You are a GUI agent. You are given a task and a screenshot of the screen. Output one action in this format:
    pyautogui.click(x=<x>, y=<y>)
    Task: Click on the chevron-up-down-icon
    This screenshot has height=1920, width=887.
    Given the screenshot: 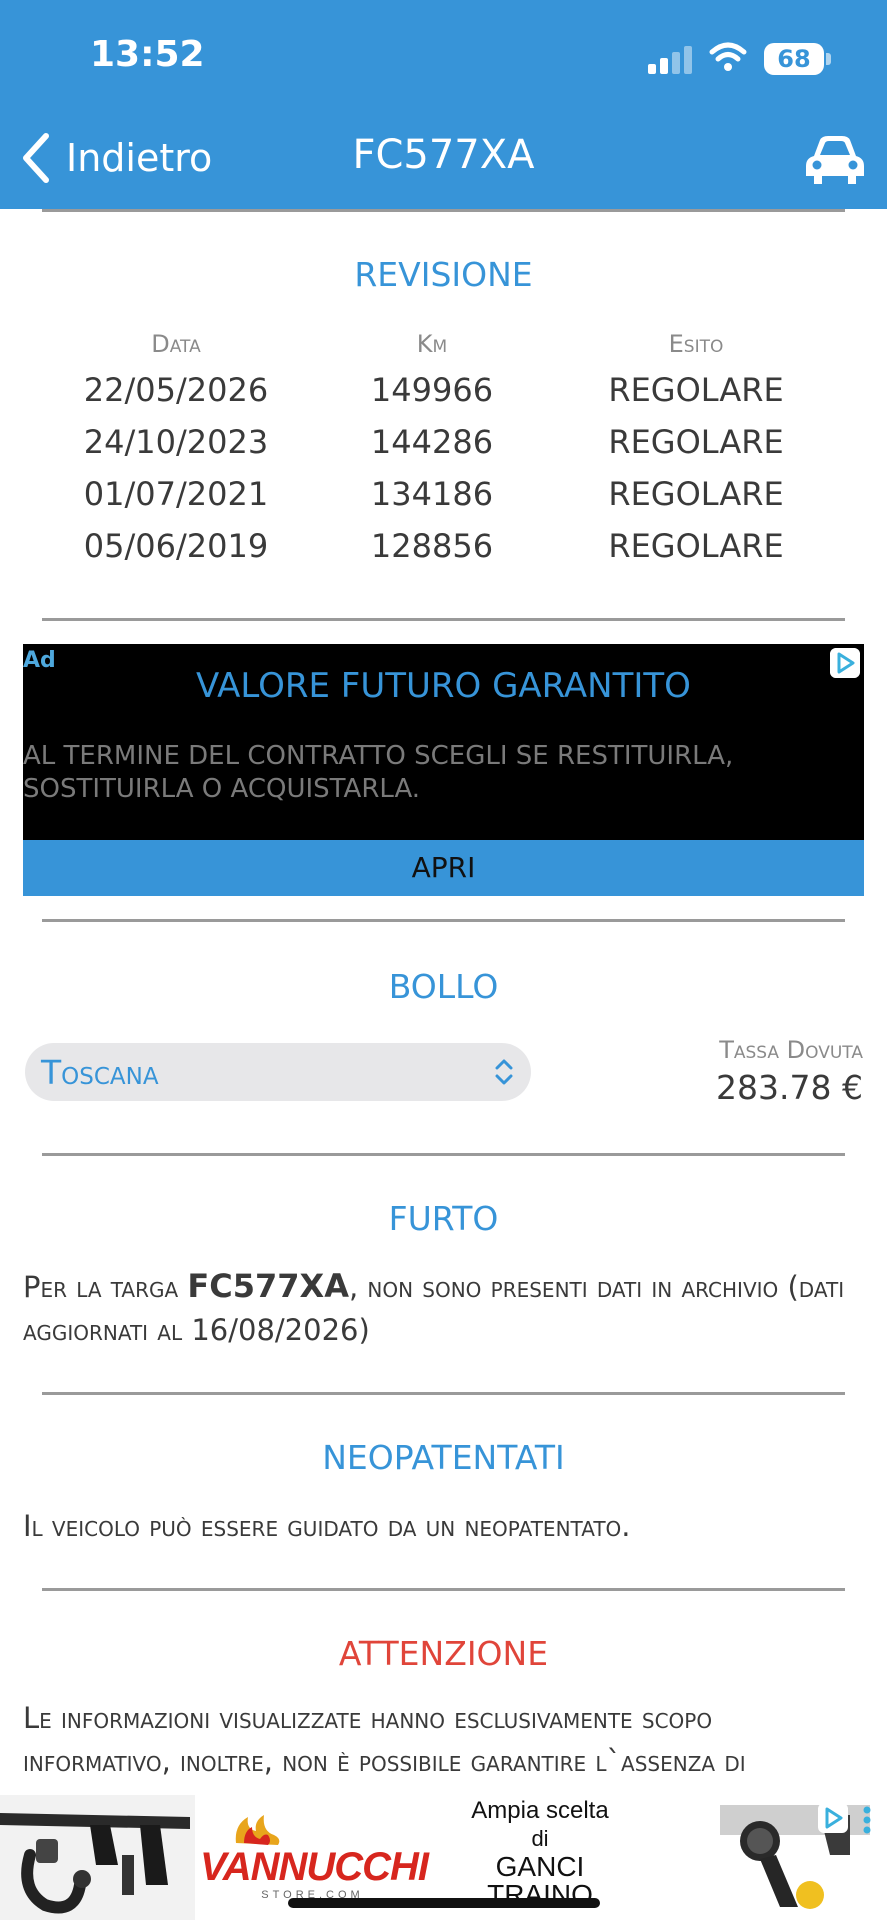 What is the action you would take?
    pyautogui.click(x=504, y=1072)
    